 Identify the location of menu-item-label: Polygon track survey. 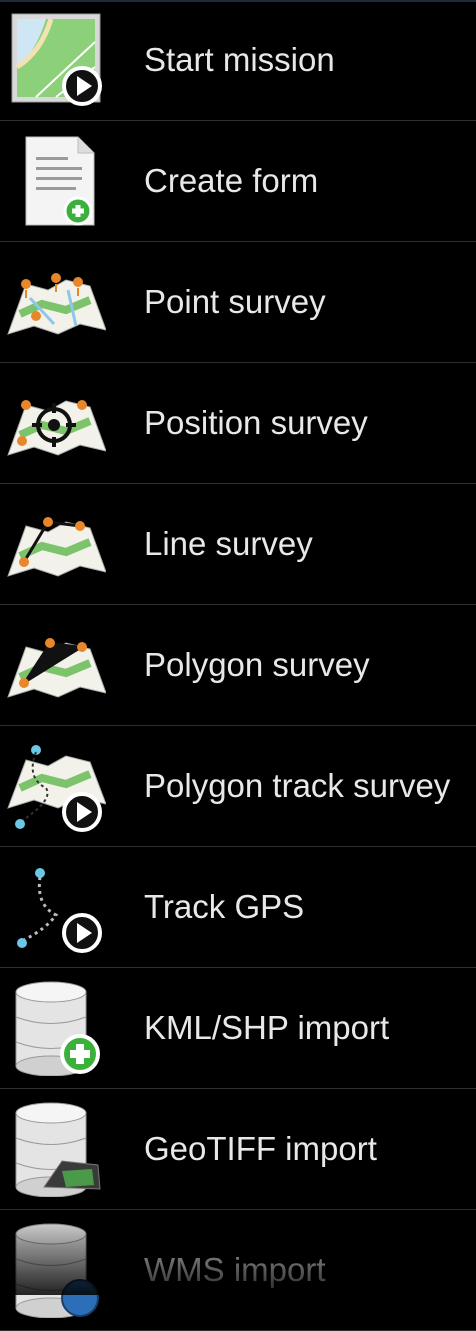
(297, 785).